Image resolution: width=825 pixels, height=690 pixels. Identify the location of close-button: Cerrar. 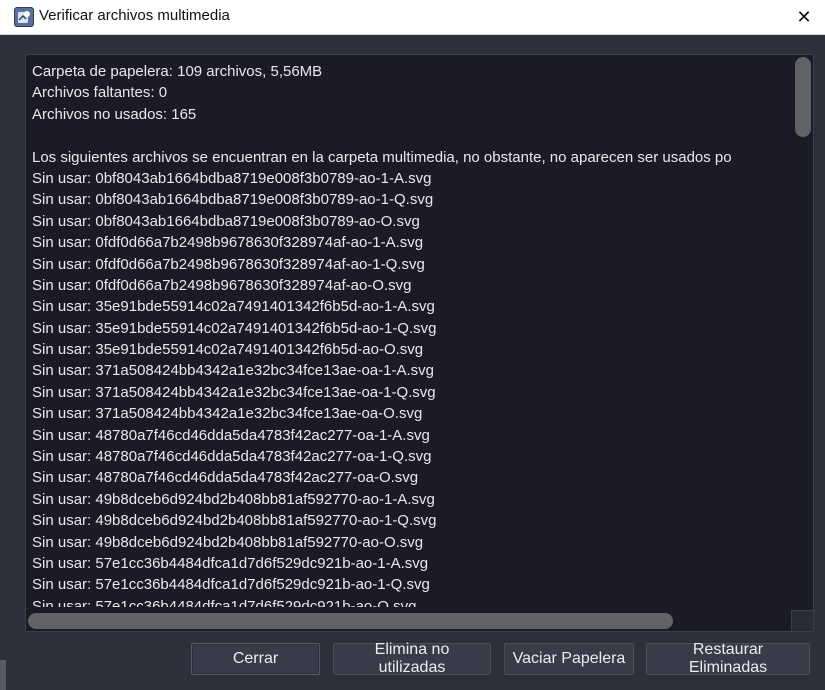
(255, 659).